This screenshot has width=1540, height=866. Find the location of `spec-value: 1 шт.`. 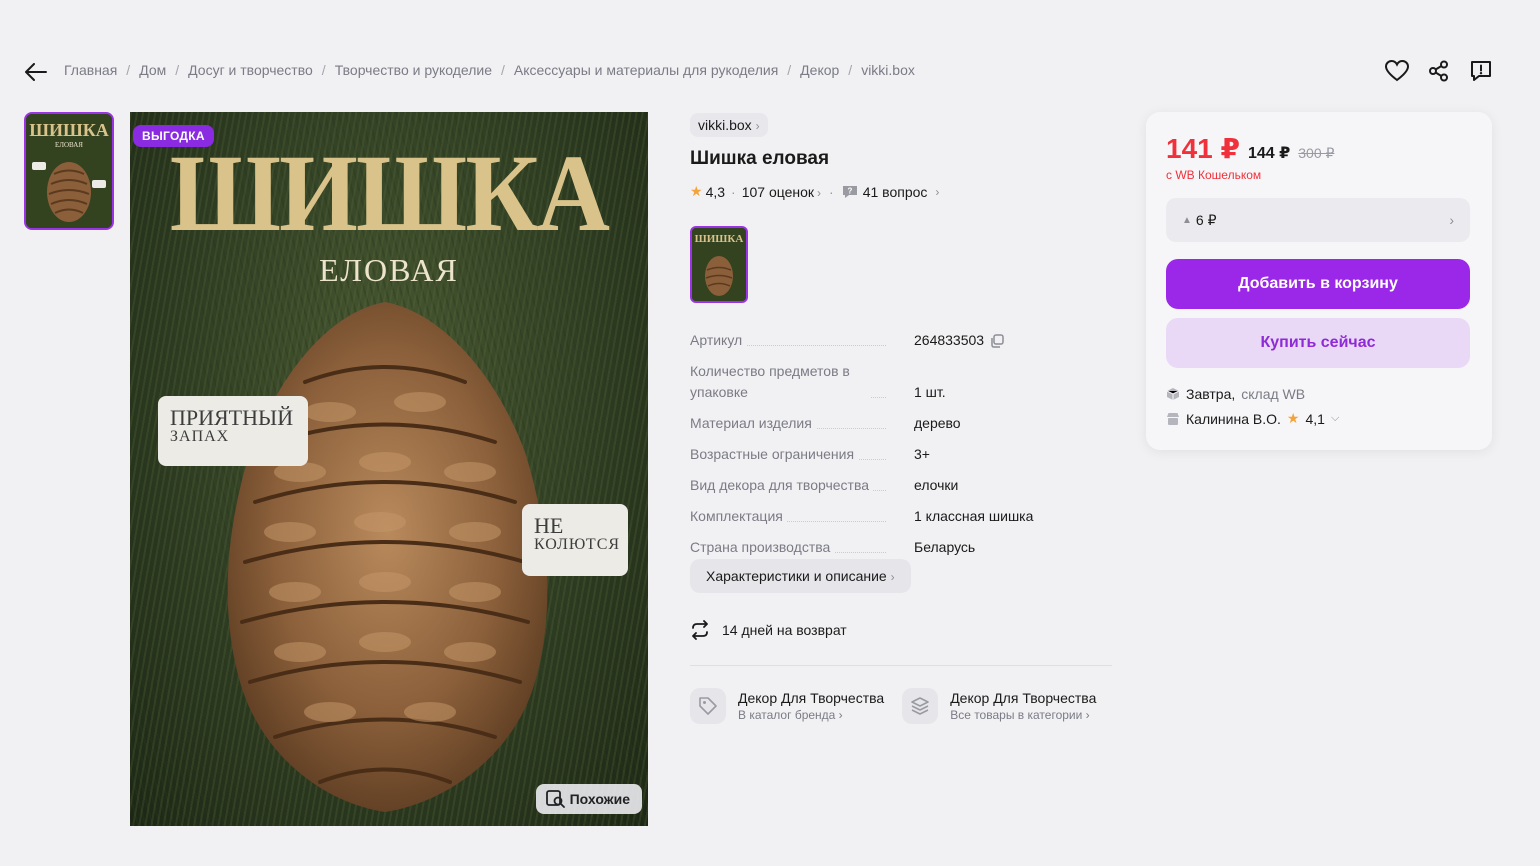

spec-value: 1 шт. is located at coordinates (930, 392).